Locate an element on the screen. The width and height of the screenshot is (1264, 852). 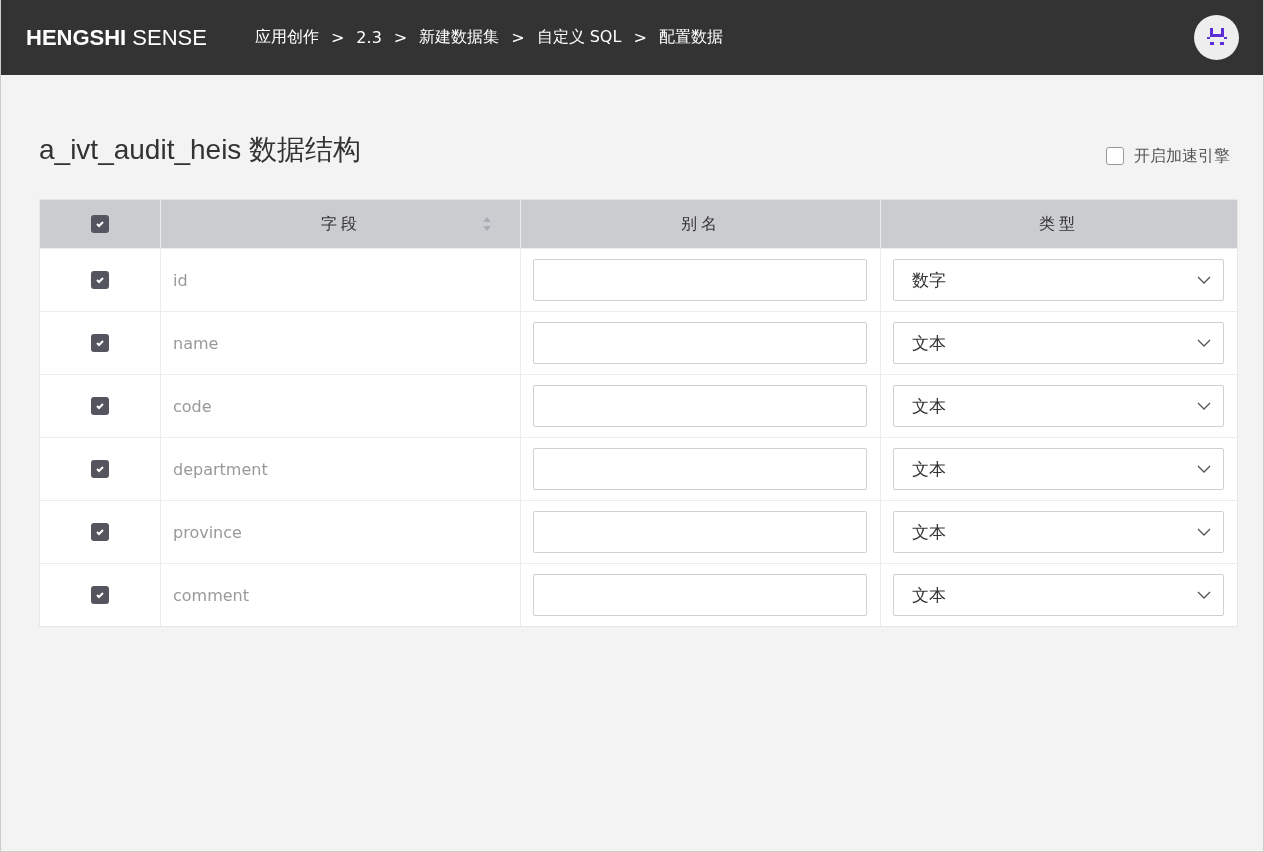
checkbox is located at coordinates (1115, 156).